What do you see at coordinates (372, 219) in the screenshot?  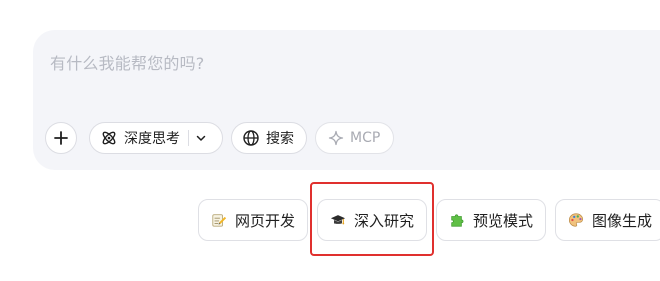 I see `highlight-box` at bounding box center [372, 219].